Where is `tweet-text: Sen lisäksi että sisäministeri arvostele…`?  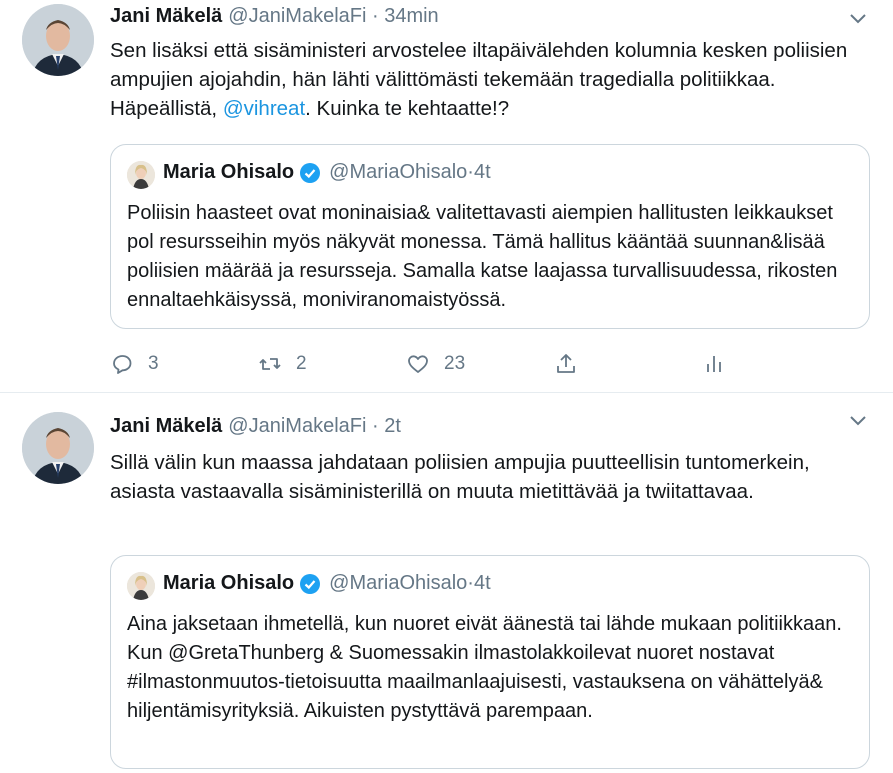 tweet-text: Sen lisäksi että sisäministeri arvostele… is located at coordinates (490, 79).